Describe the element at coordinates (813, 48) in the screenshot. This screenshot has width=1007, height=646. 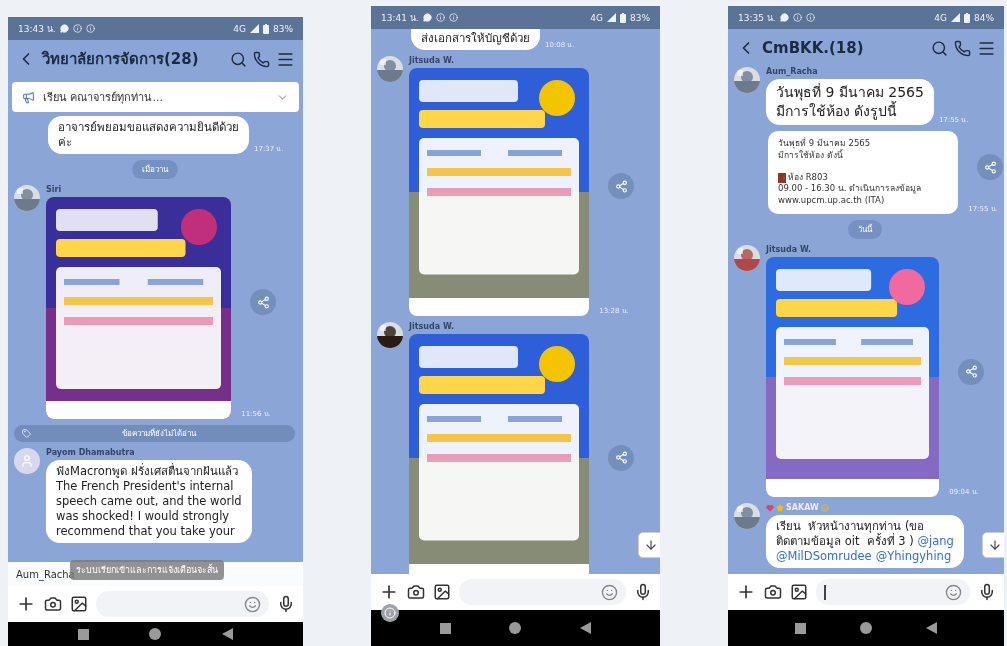
I see `chat-title: CmBKK.(18)` at that location.